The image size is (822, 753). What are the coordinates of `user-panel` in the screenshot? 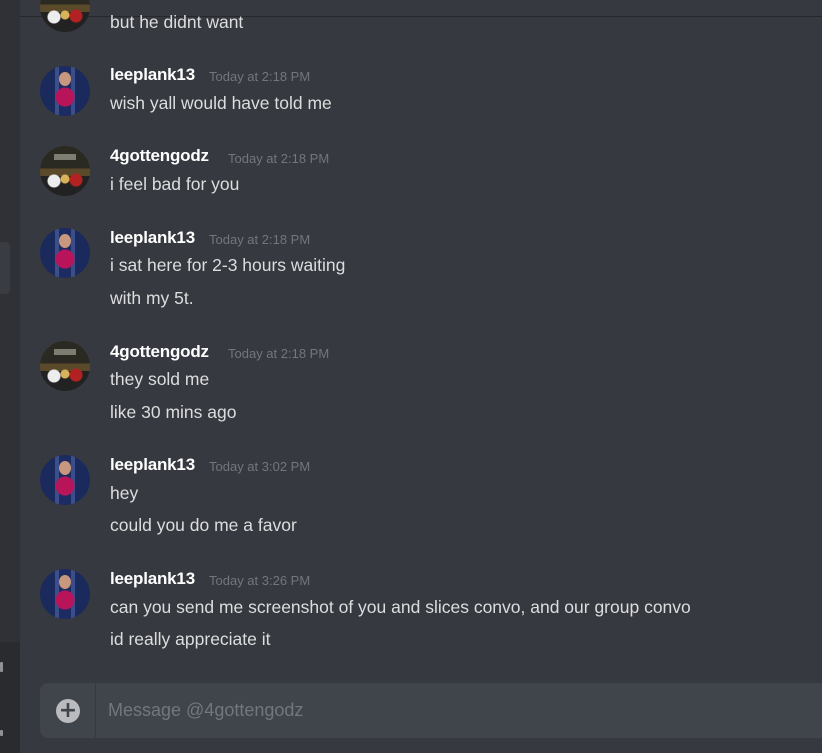 It's located at (10, 697).